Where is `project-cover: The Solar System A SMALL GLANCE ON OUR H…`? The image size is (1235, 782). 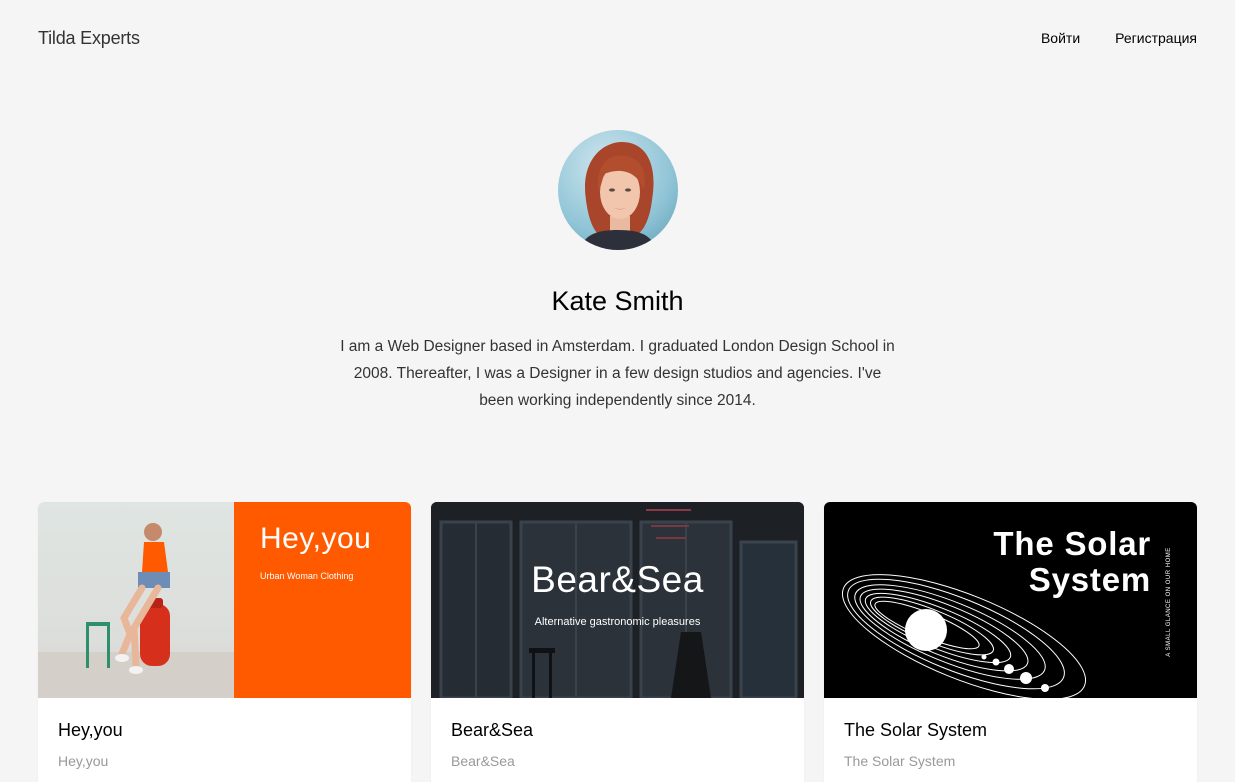
project-cover: The Solar System A SMALL GLANCE ON OUR H… is located at coordinates (1010, 600).